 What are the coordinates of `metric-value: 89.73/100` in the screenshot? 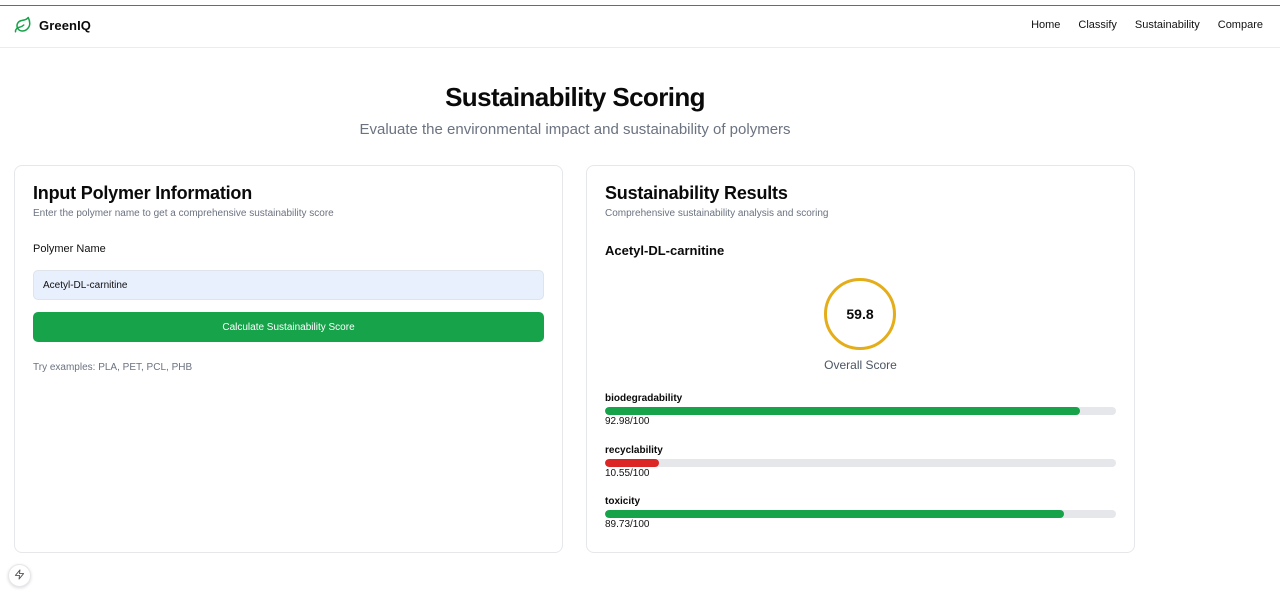 It's located at (627, 524).